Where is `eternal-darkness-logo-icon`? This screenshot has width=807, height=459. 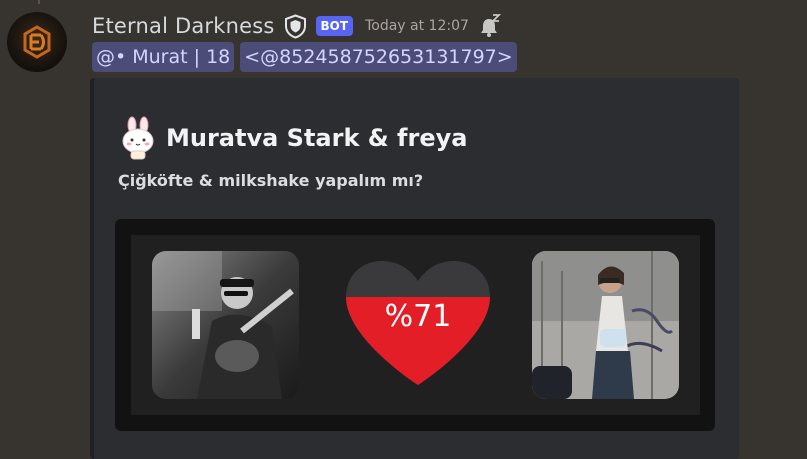 eternal-darkness-logo-icon is located at coordinates (37, 42).